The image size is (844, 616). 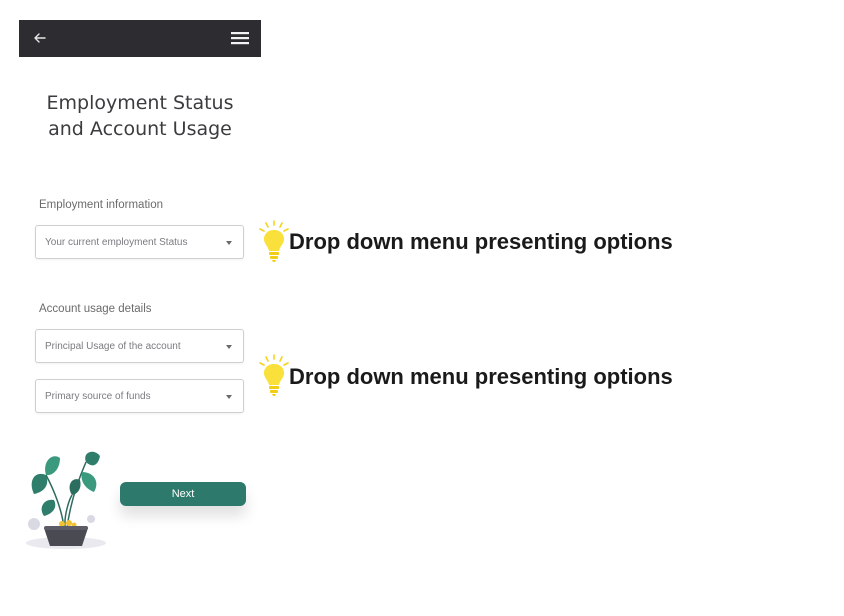 What do you see at coordinates (140, 116) in the screenshot?
I see `page-title: Employment Status and Account Usage` at bounding box center [140, 116].